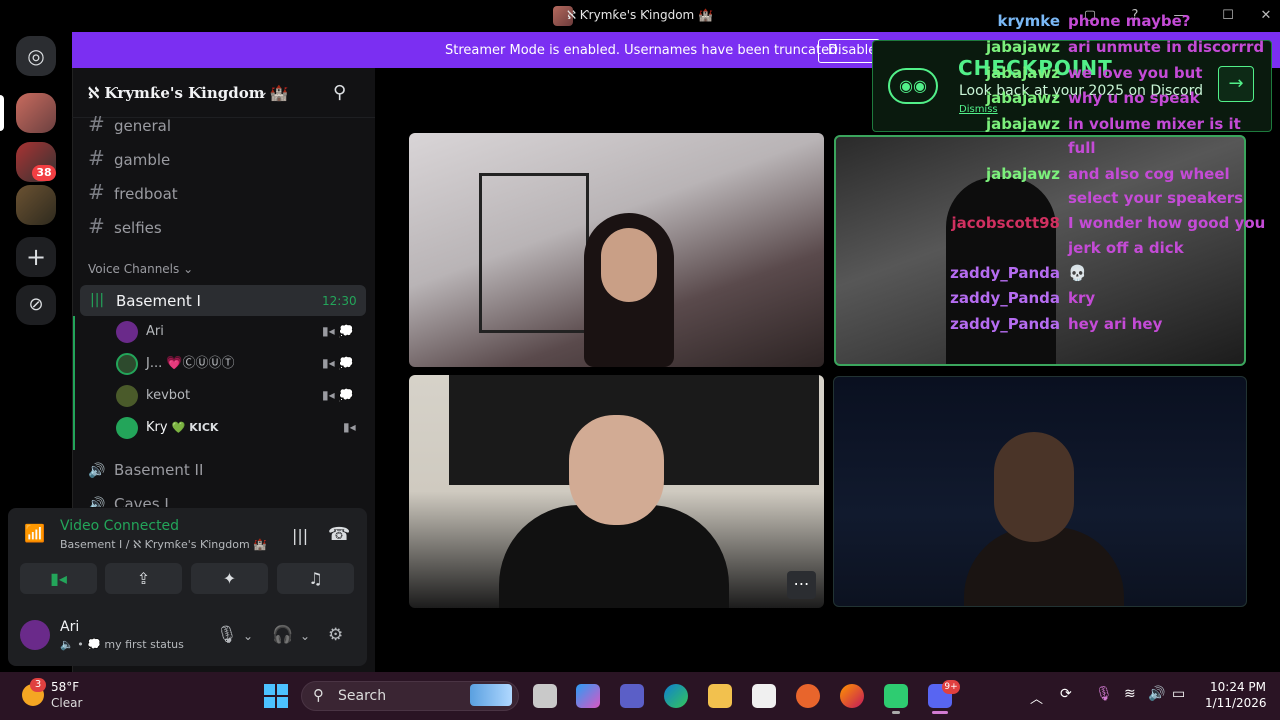  Describe the element at coordinates (225, 192) in the screenshot. I see `channel-fredboat: # fredboat` at that location.